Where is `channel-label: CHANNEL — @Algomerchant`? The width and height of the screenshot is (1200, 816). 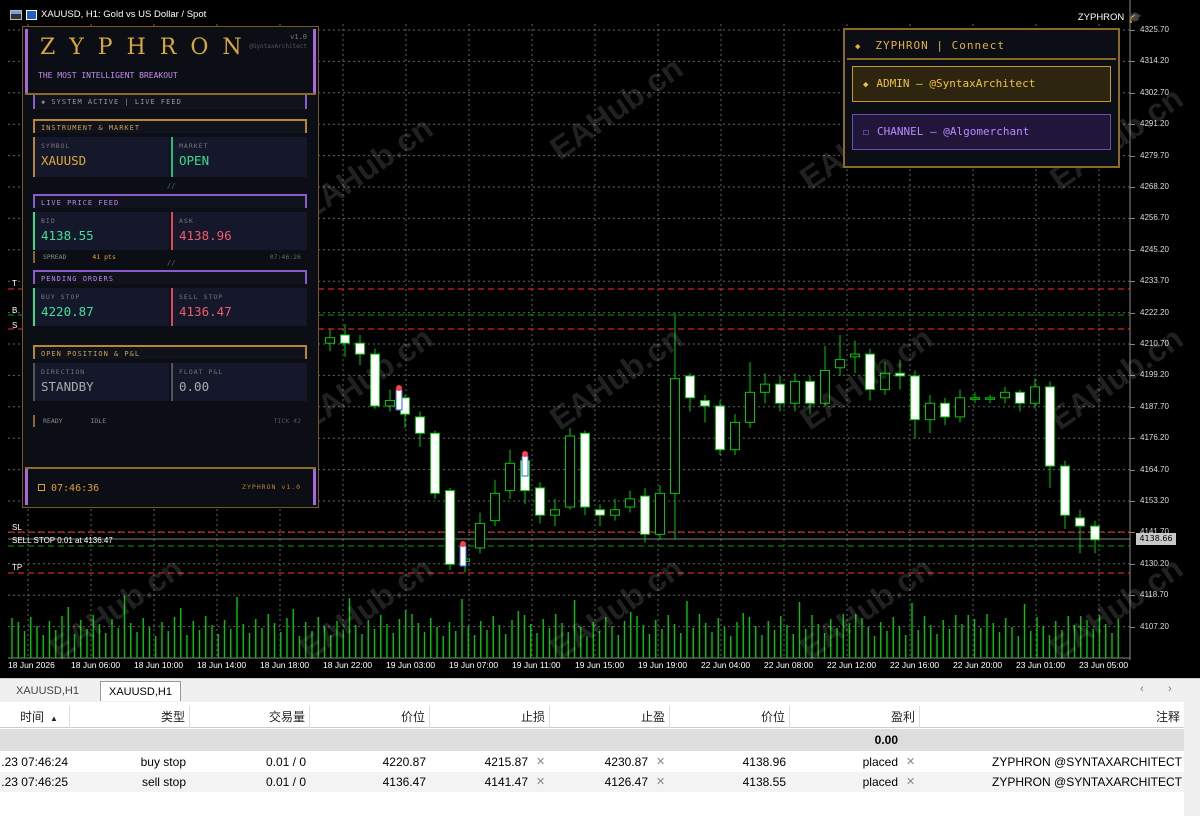 channel-label: CHANNEL — @Algomerchant is located at coordinates (953, 131).